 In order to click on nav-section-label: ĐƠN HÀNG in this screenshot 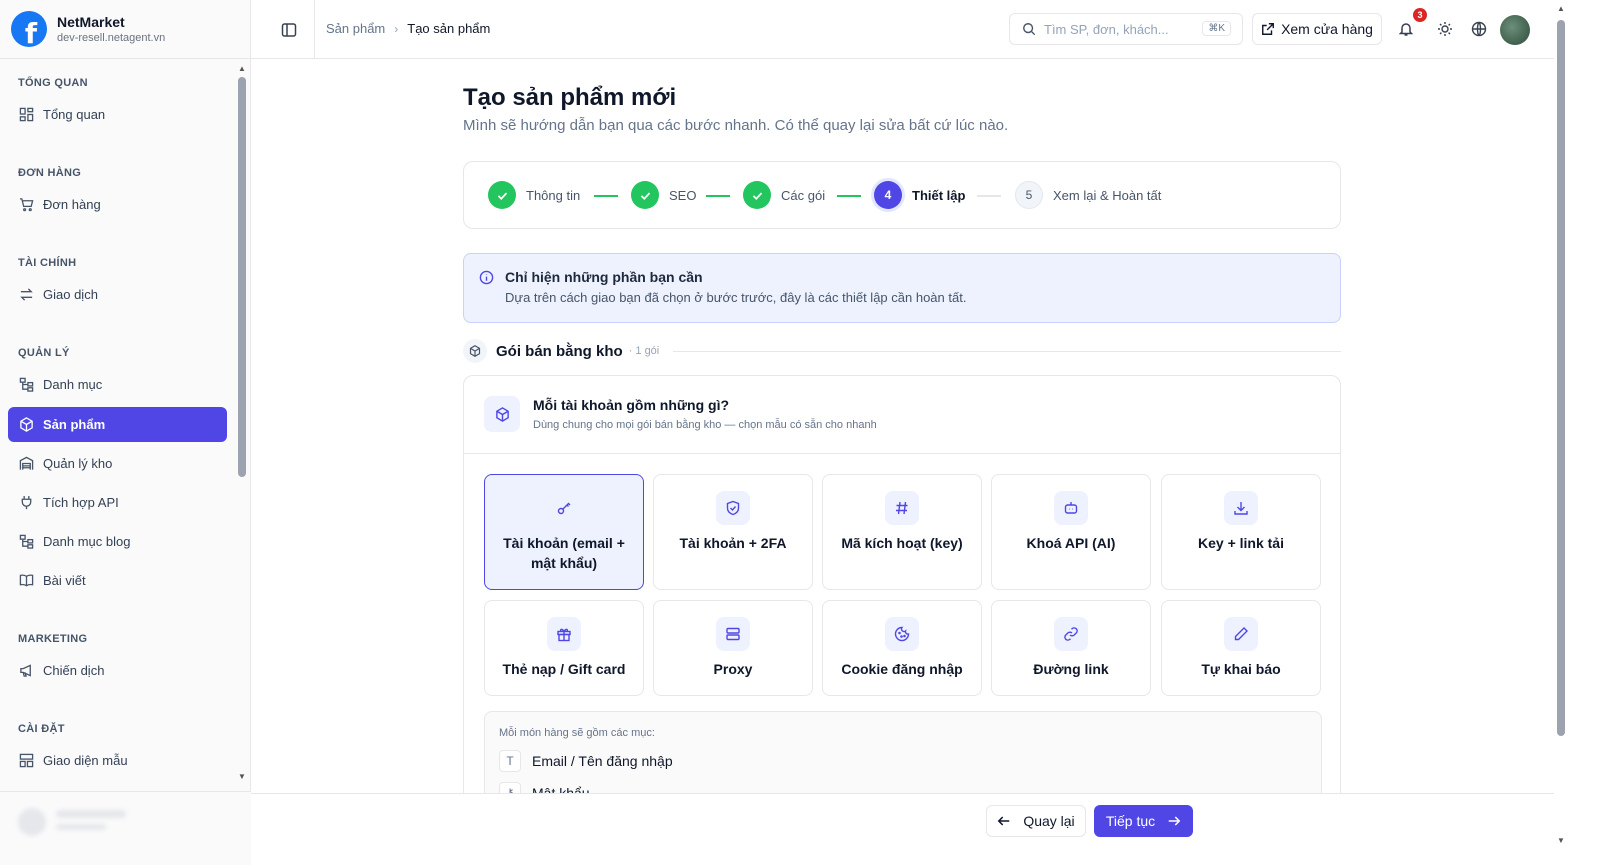, I will do `click(50, 173)`.